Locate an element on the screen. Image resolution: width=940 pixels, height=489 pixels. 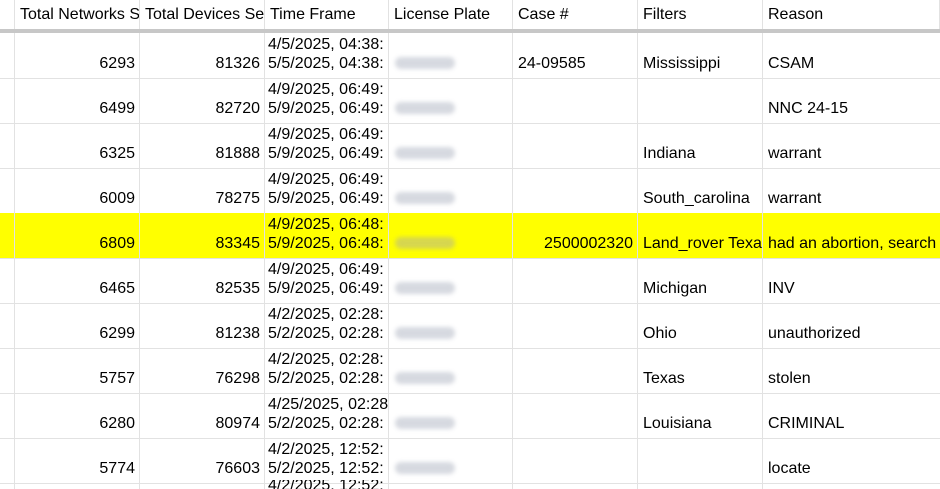
devices-cell: 81326 is located at coordinates (202, 55).